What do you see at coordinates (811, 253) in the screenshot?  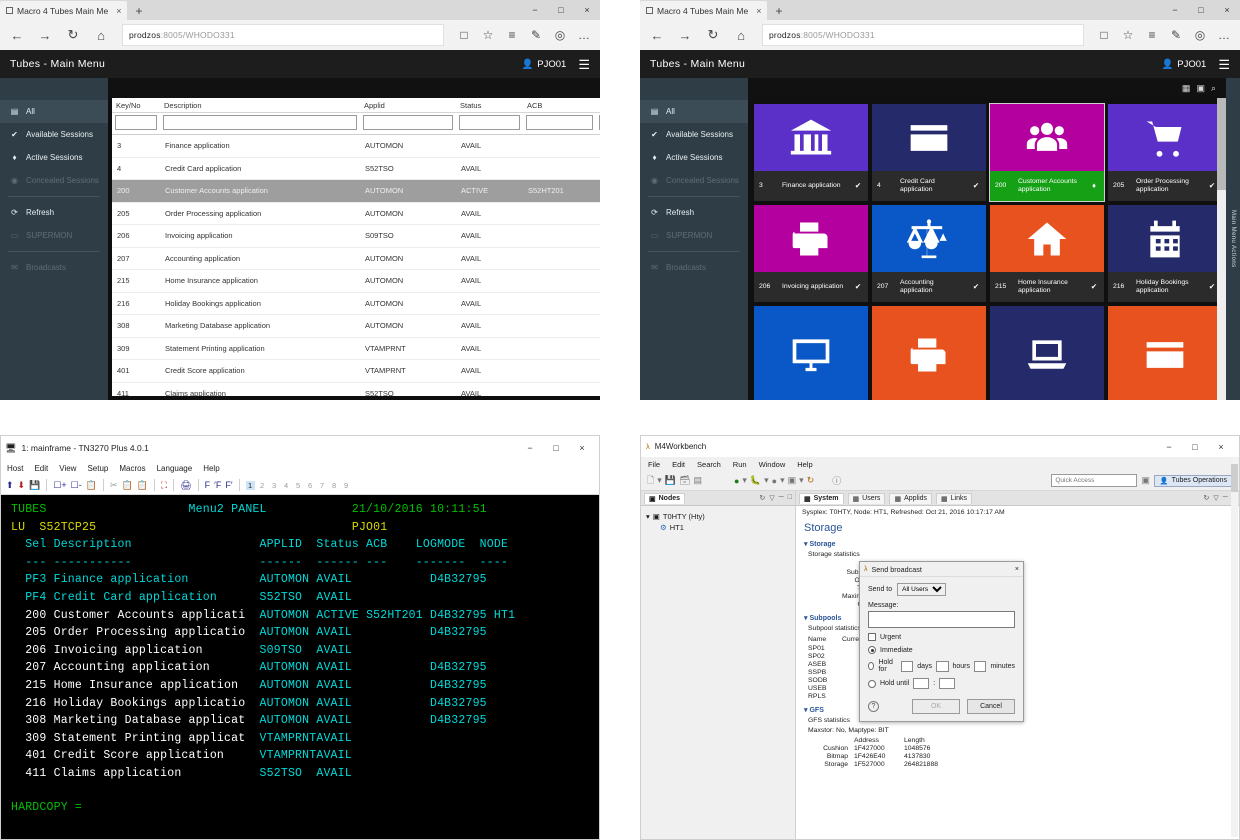 I see `session-tile: 206 Invoicing application ✔` at bounding box center [811, 253].